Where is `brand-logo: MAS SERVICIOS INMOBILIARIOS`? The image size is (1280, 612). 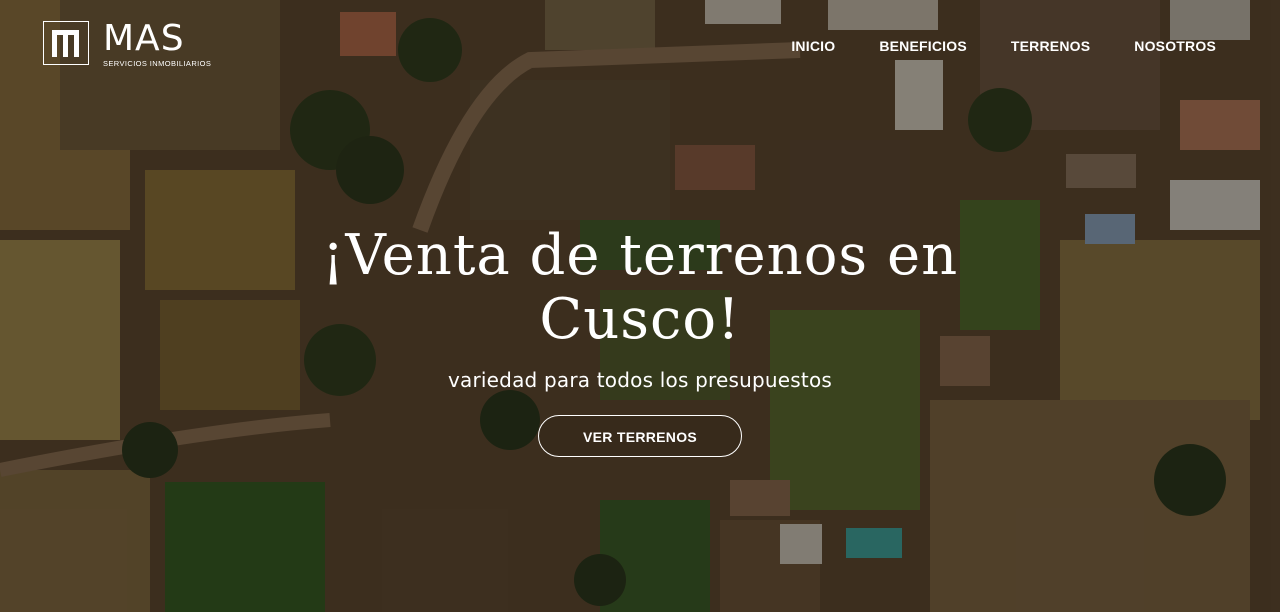 brand-logo: MAS SERVICIOS INMOBILIARIOS is located at coordinates (127, 44).